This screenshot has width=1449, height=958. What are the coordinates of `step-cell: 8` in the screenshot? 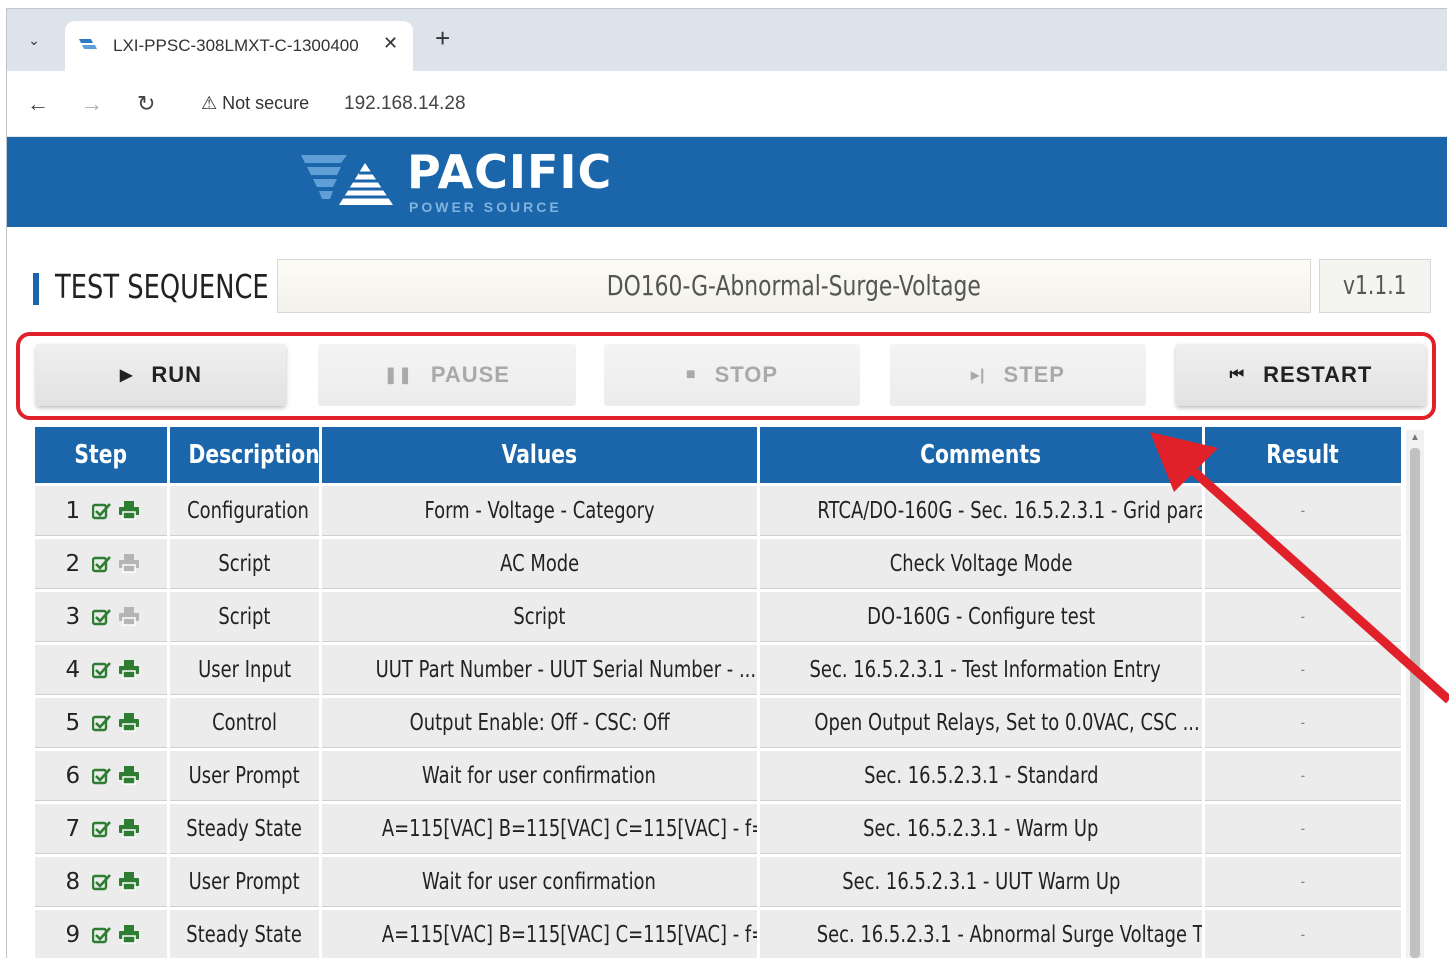 It's located at (101, 882).